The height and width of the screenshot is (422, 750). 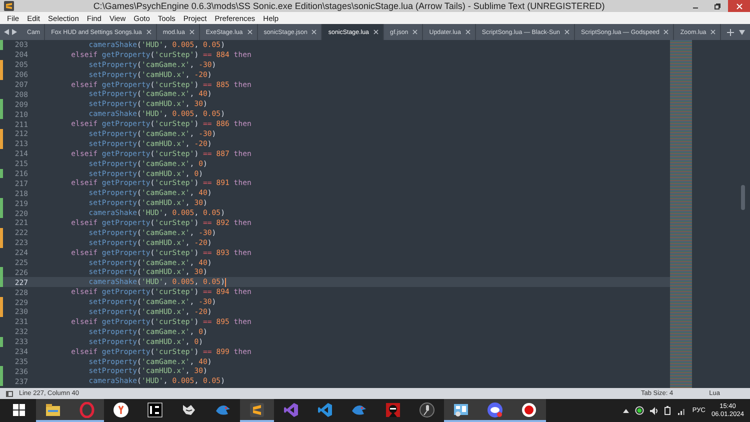 I want to click on folder-icon, so click(x=53, y=410).